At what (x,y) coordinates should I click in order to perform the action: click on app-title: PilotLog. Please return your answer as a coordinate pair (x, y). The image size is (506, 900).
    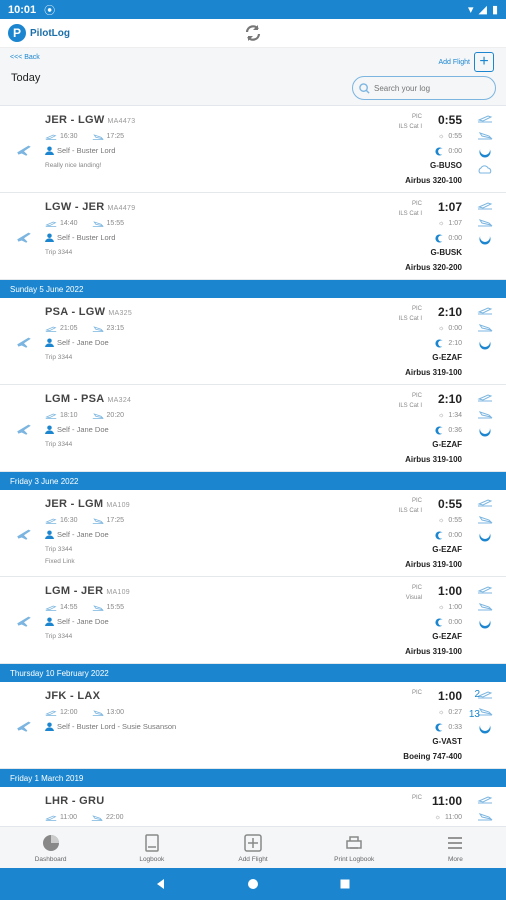
    Looking at the image, I should click on (50, 33).